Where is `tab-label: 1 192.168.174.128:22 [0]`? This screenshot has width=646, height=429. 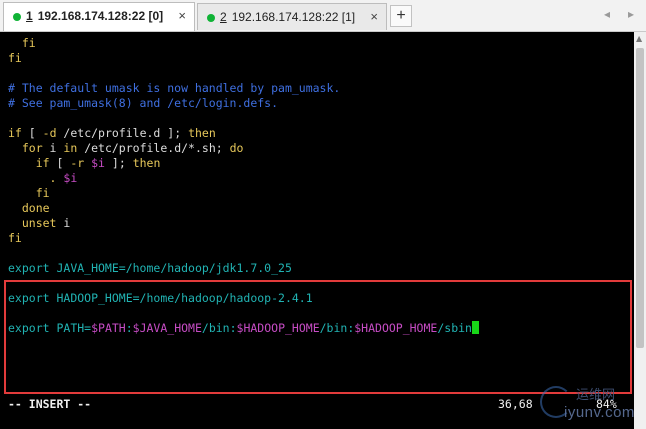 tab-label: 1 192.168.174.128:22 [0] is located at coordinates (94, 16).